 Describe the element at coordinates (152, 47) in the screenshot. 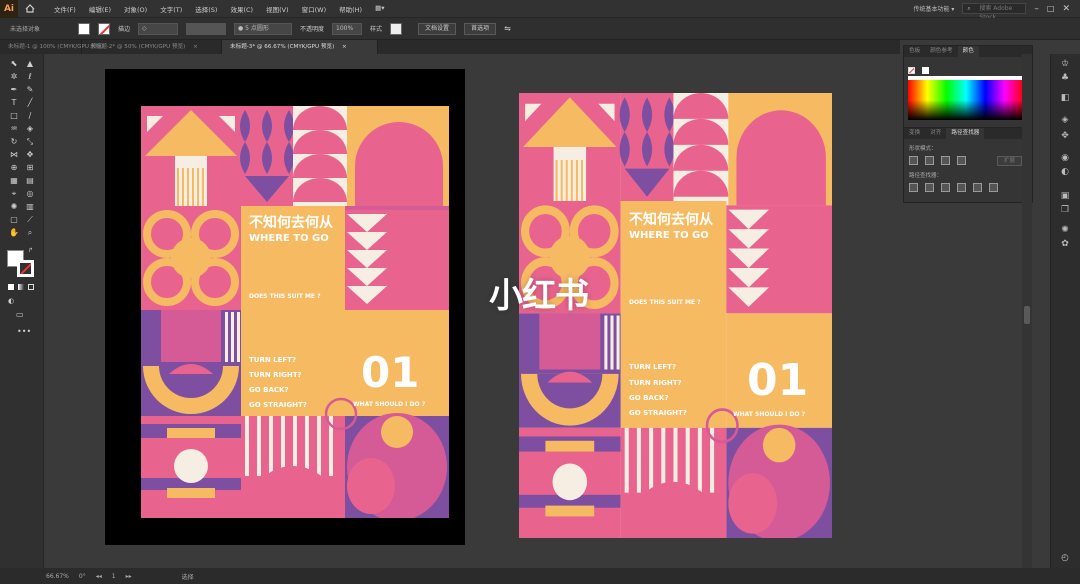

I see `tab-doc-2: 未标题-2* @ 50% (CMYK/GPU 预览) ×` at that location.